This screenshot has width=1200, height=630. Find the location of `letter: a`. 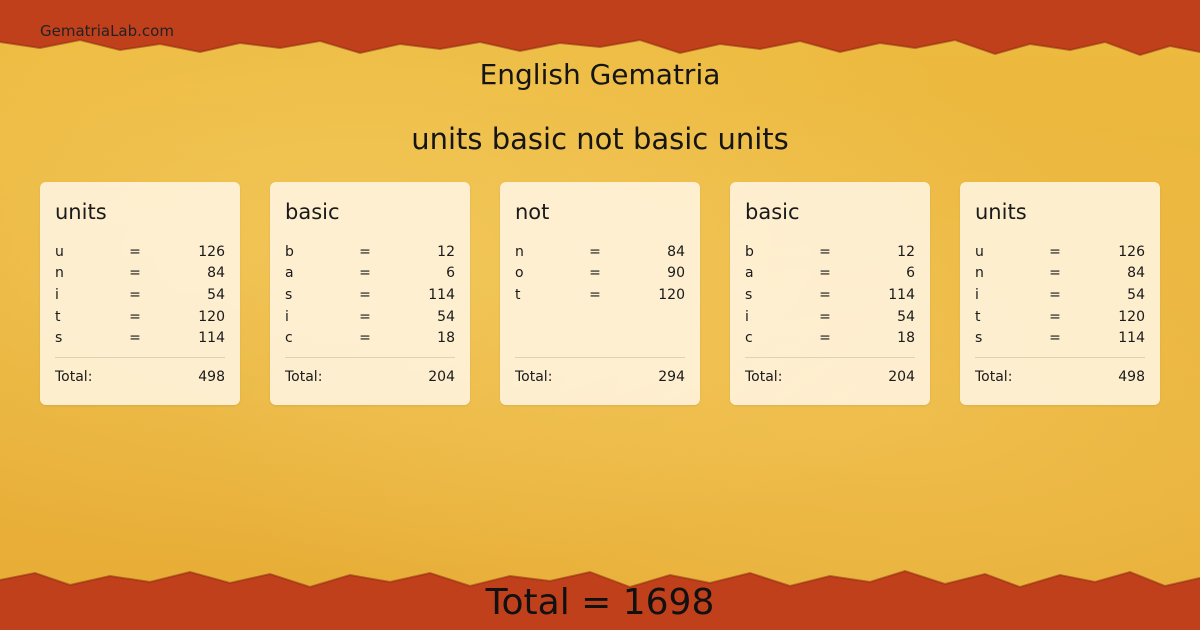

letter: a is located at coordinates (749, 273).